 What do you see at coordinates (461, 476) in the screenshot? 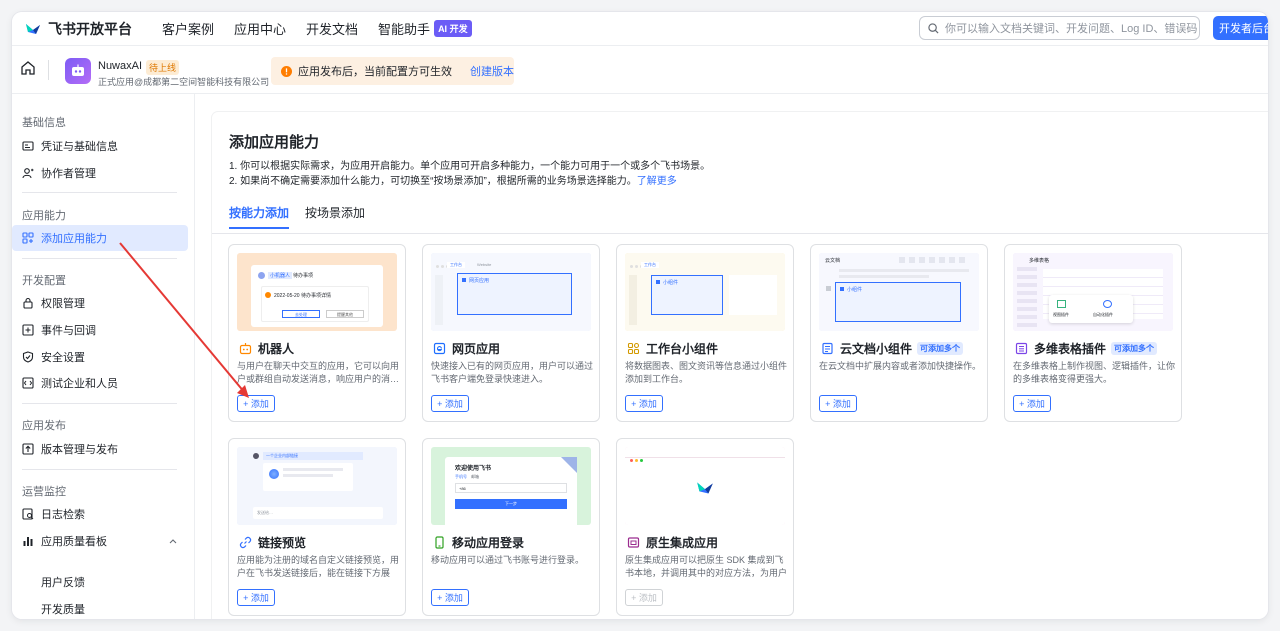
I see `thumb-label: 手机号` at bounding box center [461, 476].